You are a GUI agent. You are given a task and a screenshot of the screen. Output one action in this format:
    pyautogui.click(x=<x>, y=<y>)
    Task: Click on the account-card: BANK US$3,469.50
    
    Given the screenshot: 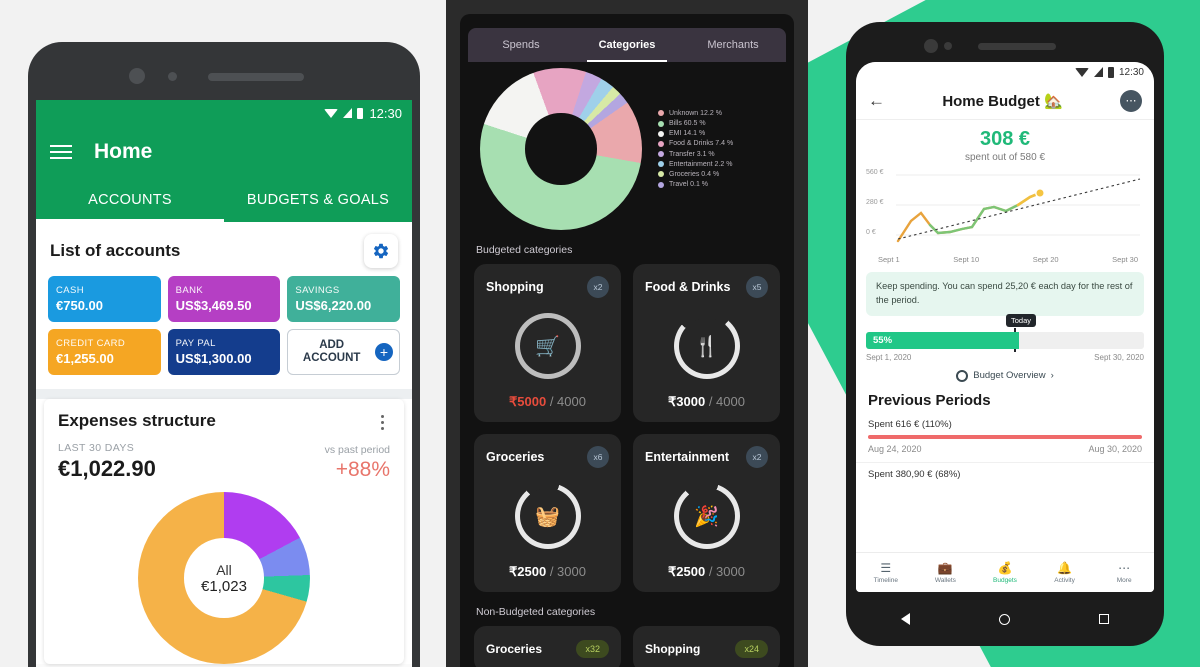 What is the action you would take?
    pyautogui.click(x=224, y=299)
    